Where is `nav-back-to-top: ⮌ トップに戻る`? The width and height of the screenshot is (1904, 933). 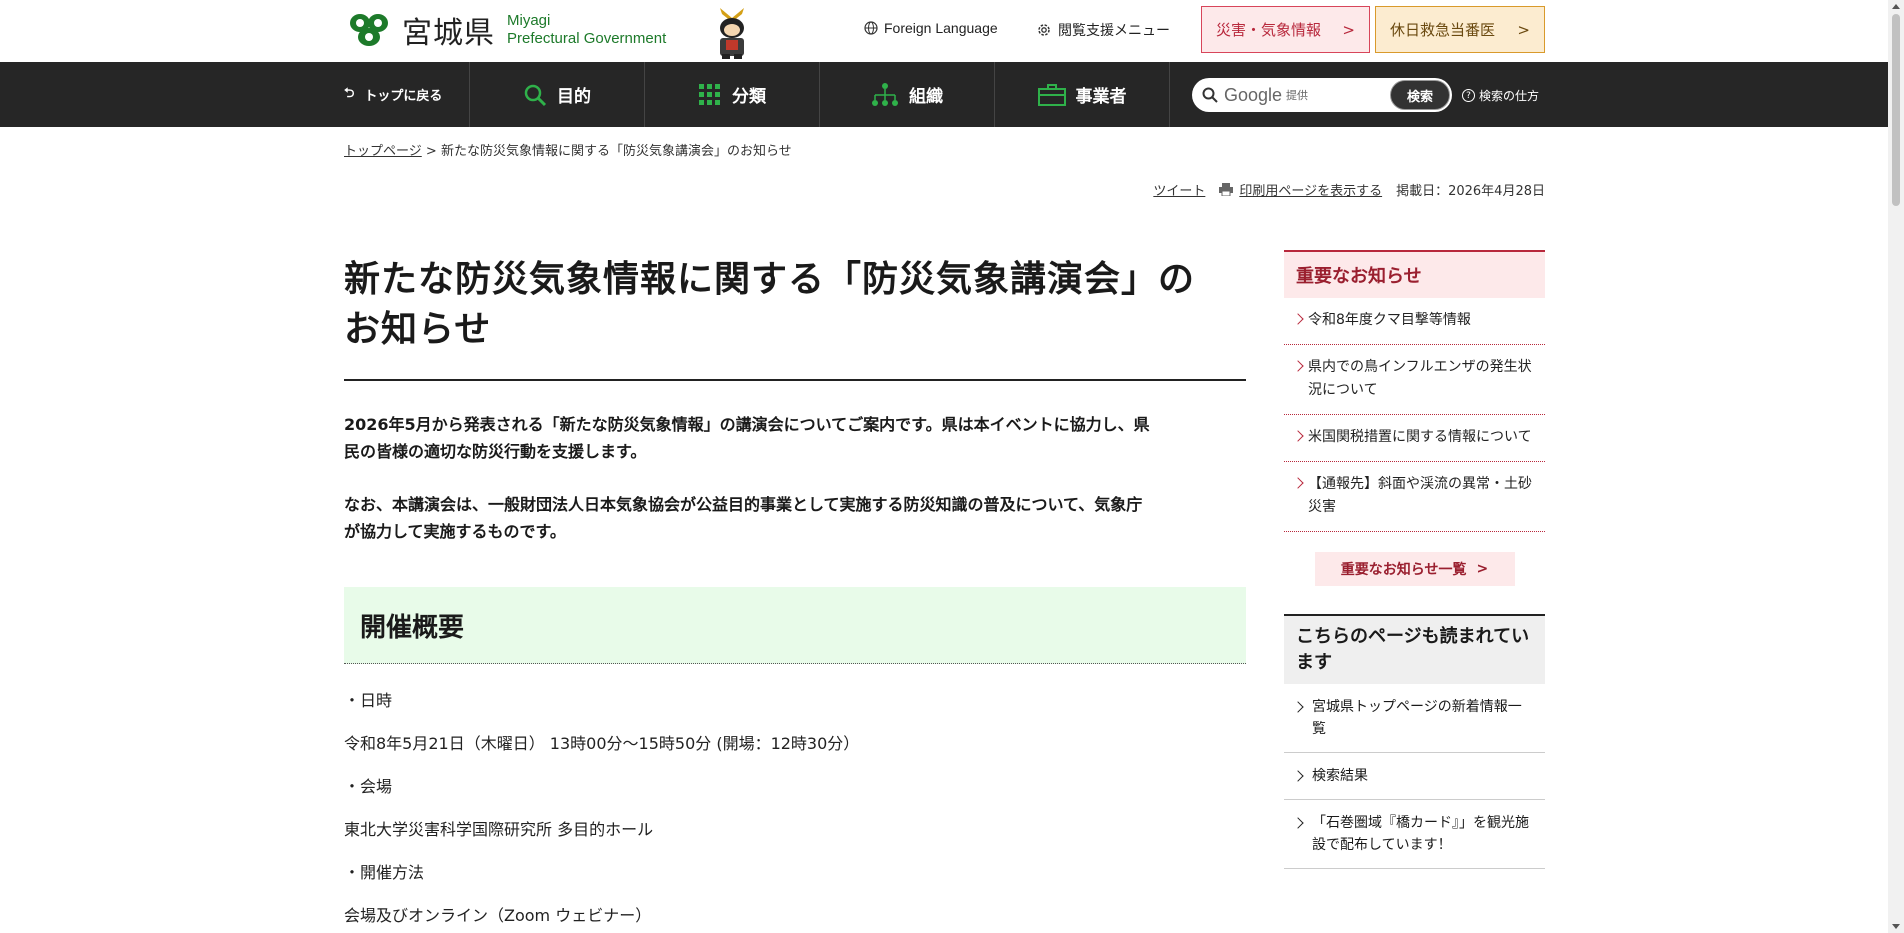 nav-back-to-top: ⮌ トップに戻る is located at coordinates (407, 94).